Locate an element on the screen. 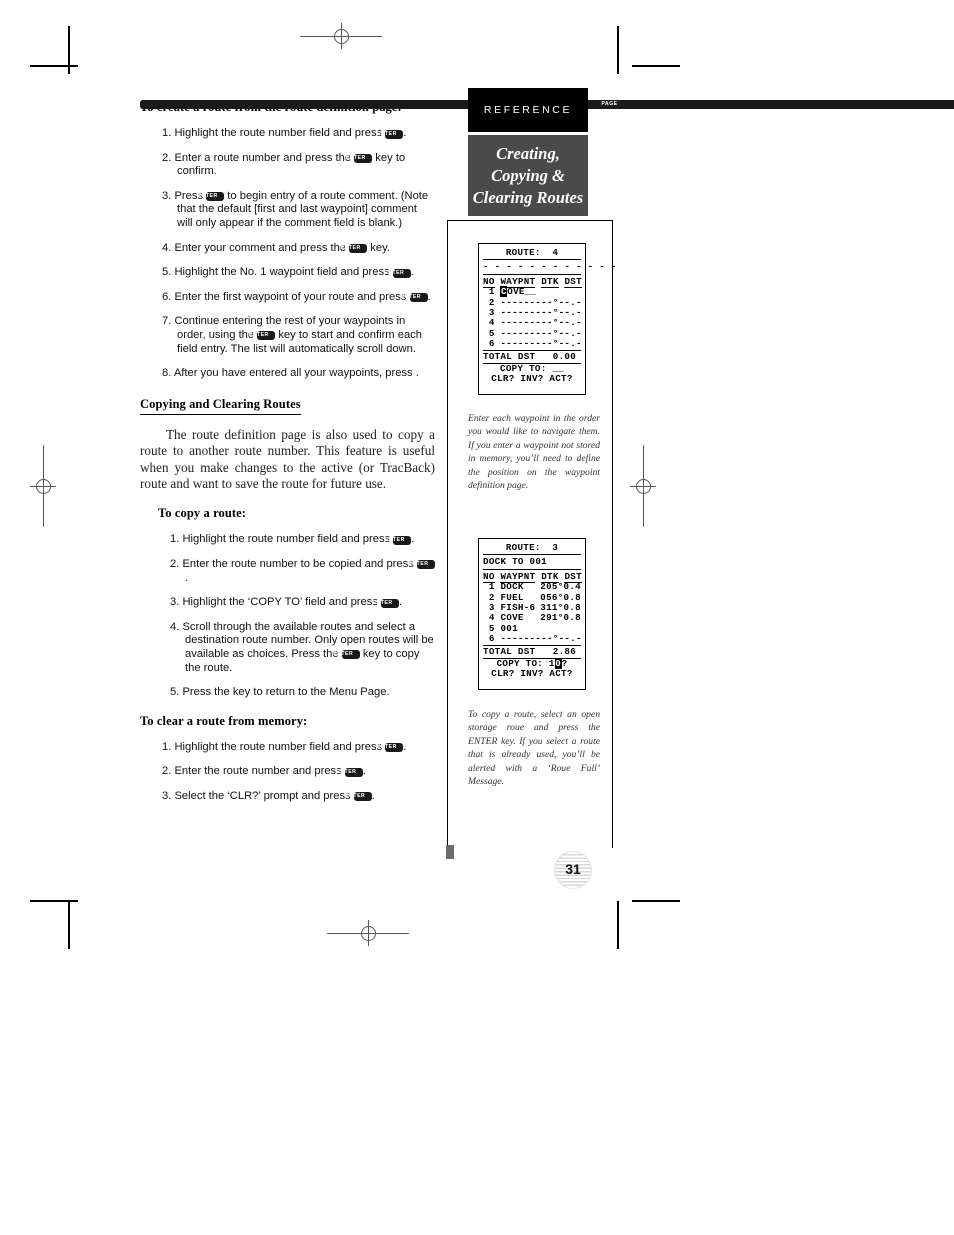  gps-leg-values: 291°0.8 is located at coordinates (560, 618).